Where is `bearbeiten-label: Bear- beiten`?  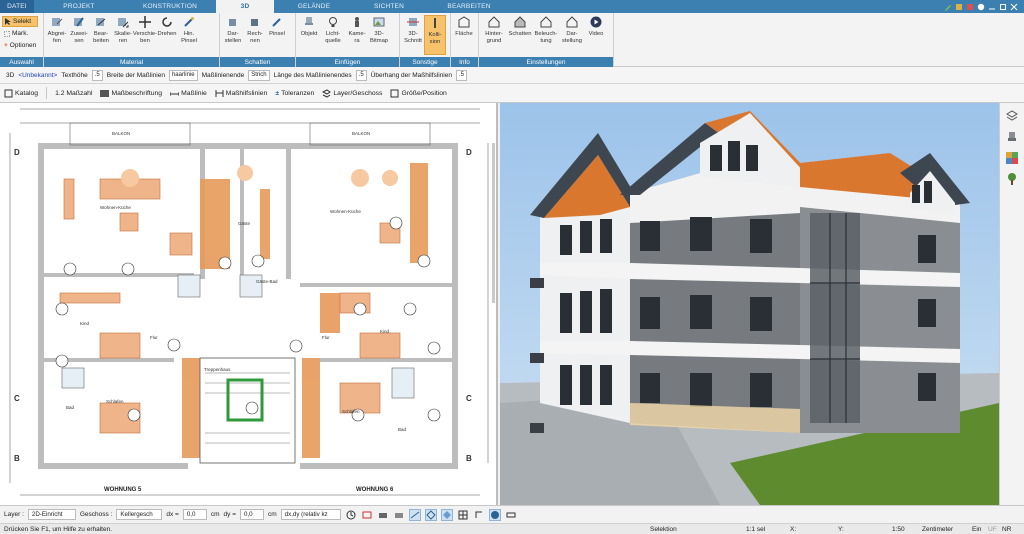 bearbeiten-label: Bear- beiten is located at coordinates (101, 37).